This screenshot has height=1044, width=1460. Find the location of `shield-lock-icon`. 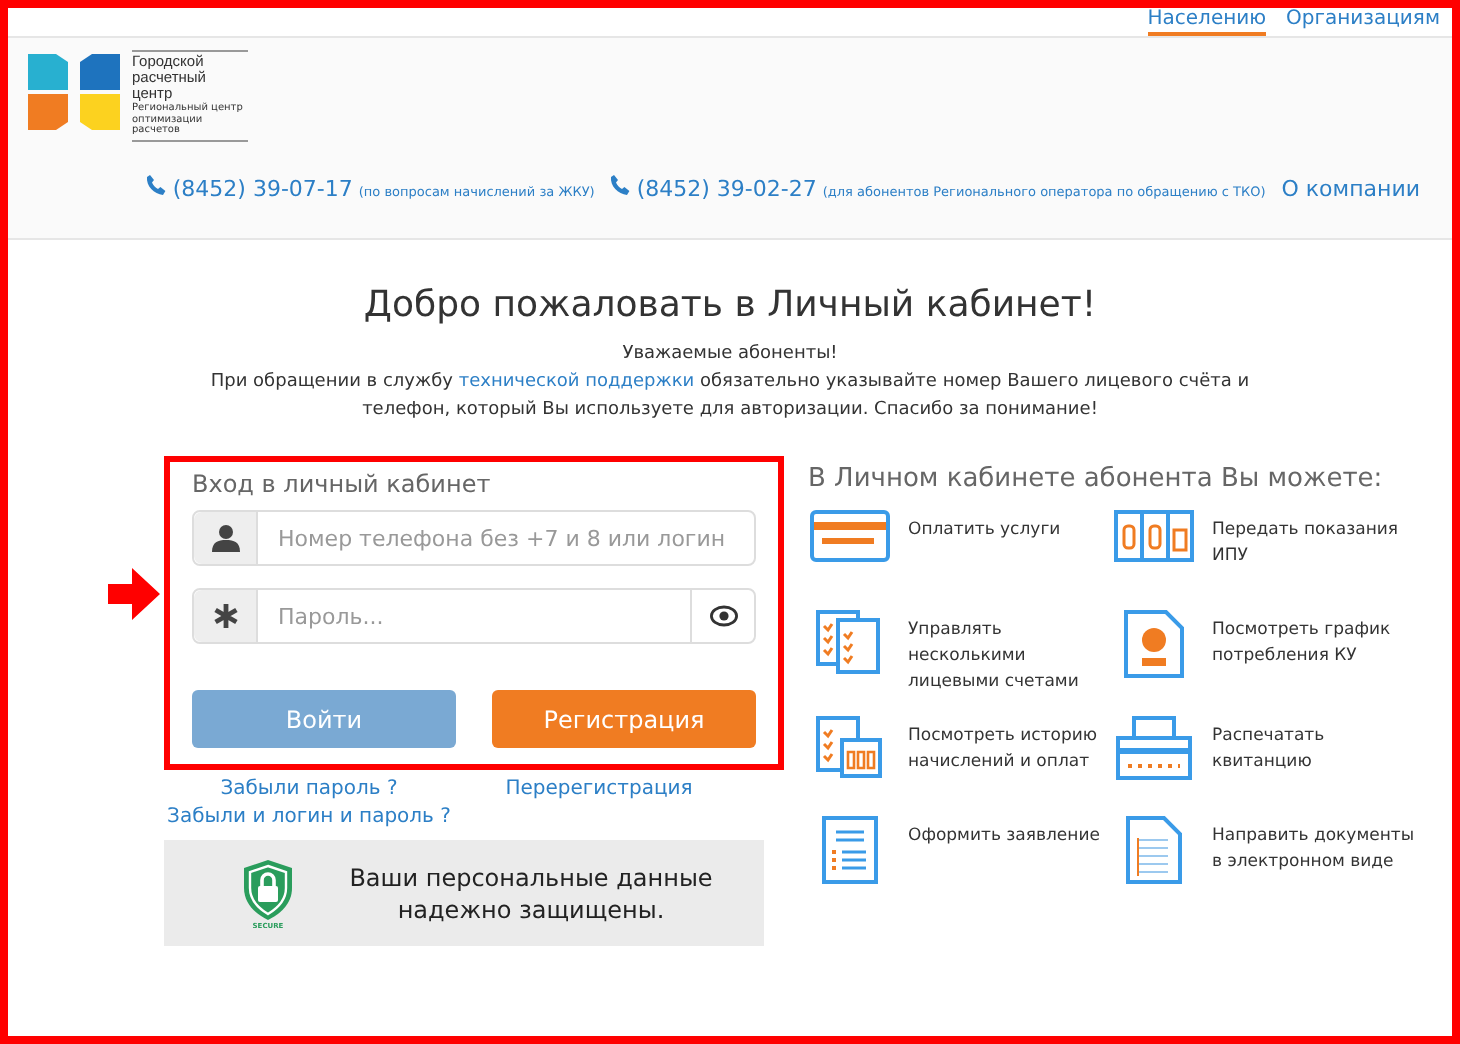

shield-lock-icon is located at coordinates (268, 889).